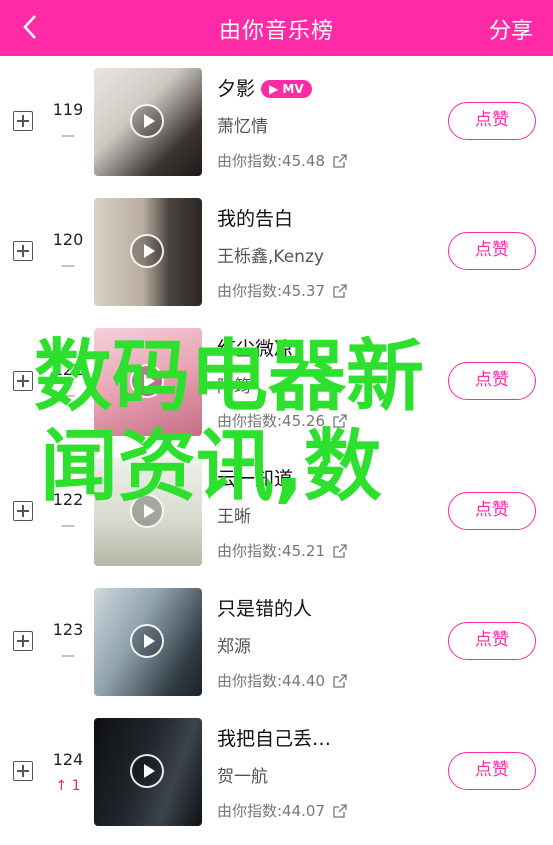 The image size is (553, 845). I want to click on rank-number: 120, so click(68, 239).